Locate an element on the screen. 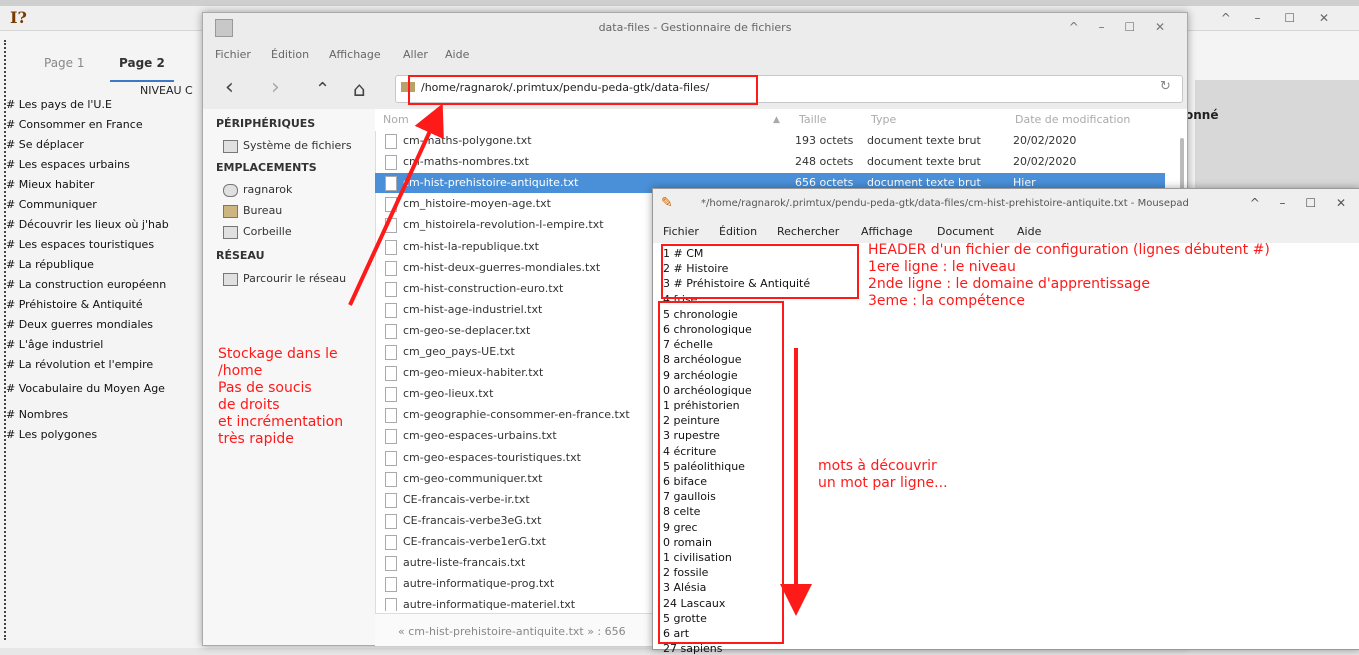 The width and height of the screenshot is (1359, 655). file-name: CE-francais-verbe-ir.txt is located at coordinates (466, 499).